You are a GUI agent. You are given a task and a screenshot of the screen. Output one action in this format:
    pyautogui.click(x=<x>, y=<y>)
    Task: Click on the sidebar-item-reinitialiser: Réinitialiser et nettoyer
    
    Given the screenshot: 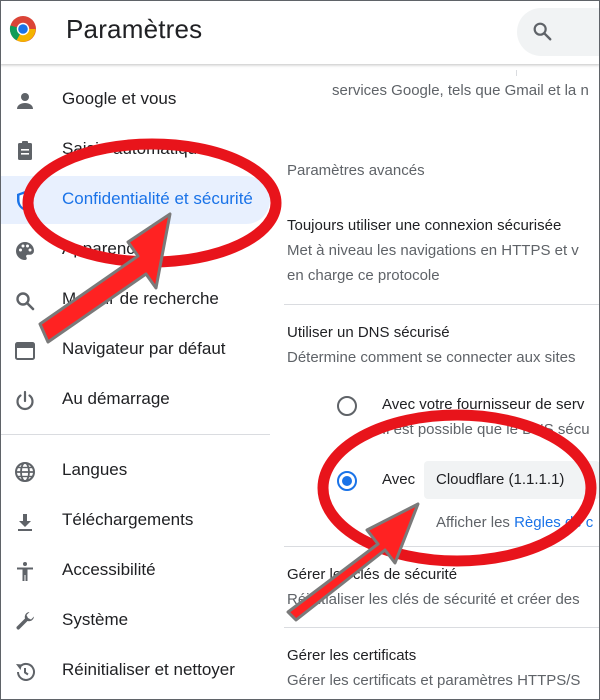 What is the action you would take?
    pyautogui.click(x=135, y=671)
    